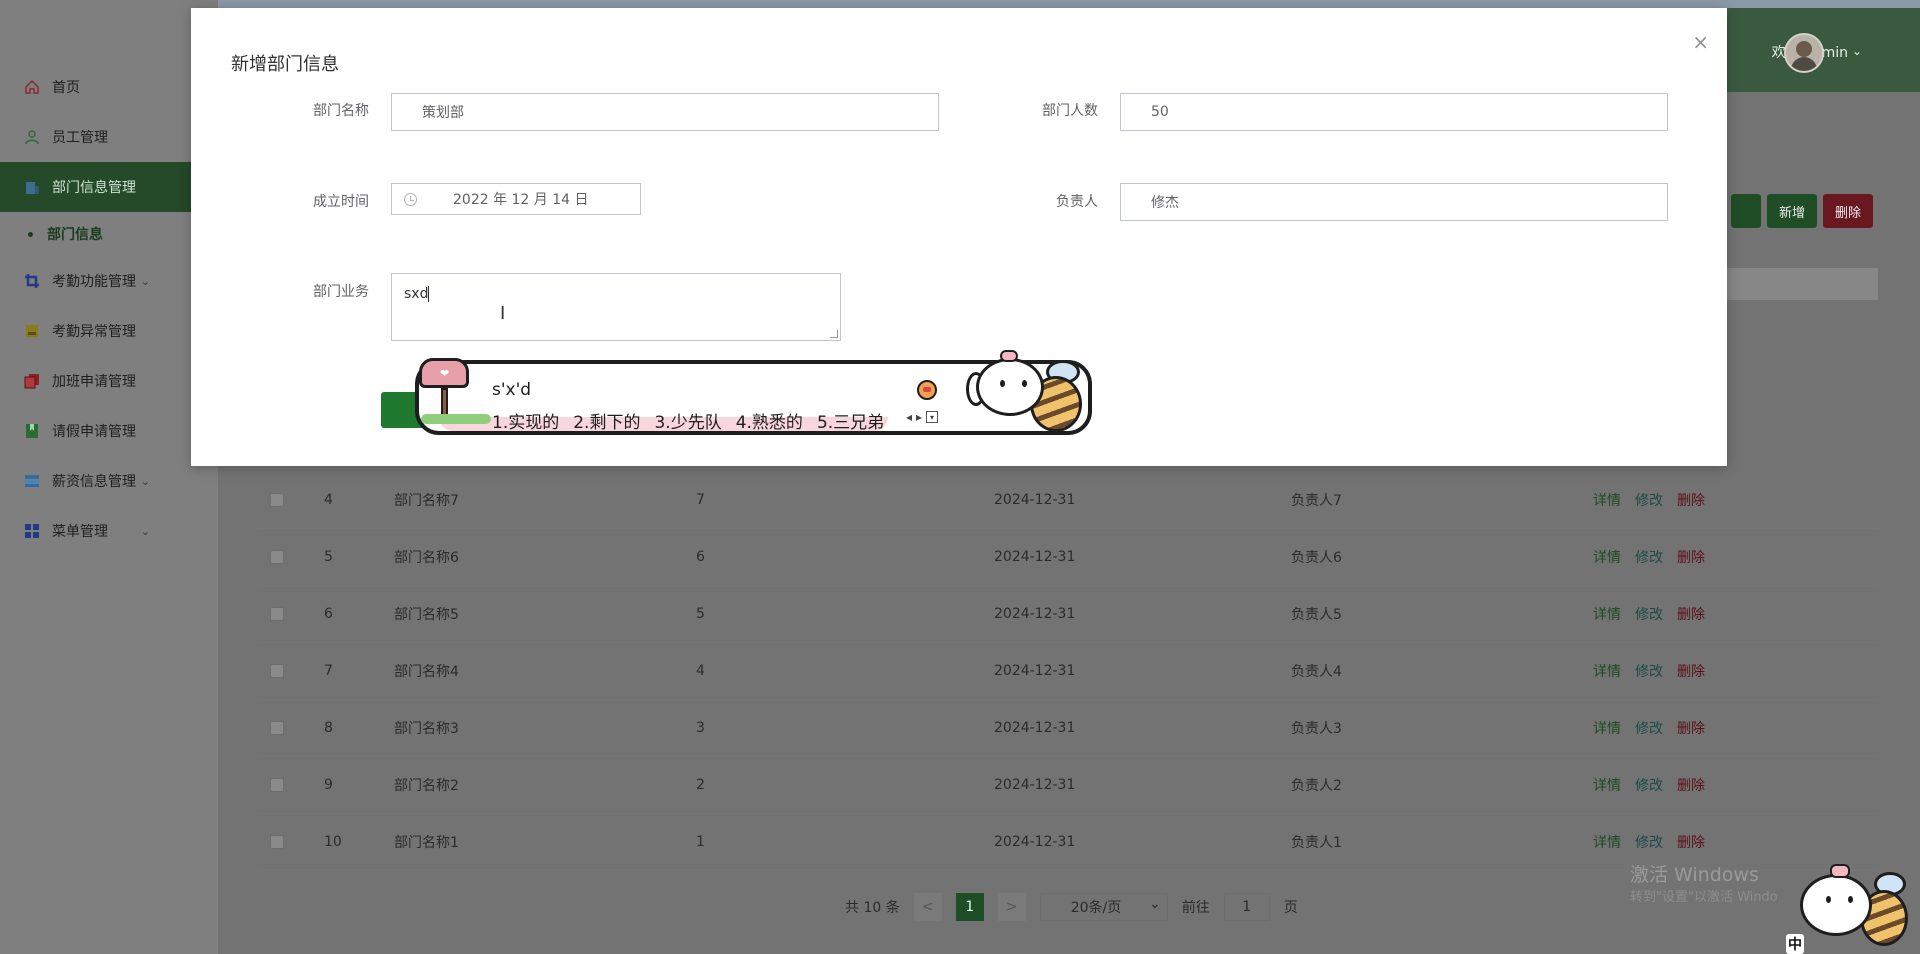  Describe the element at coordinates (1745, 211) in the screenshot. I see `search-button` at that location.